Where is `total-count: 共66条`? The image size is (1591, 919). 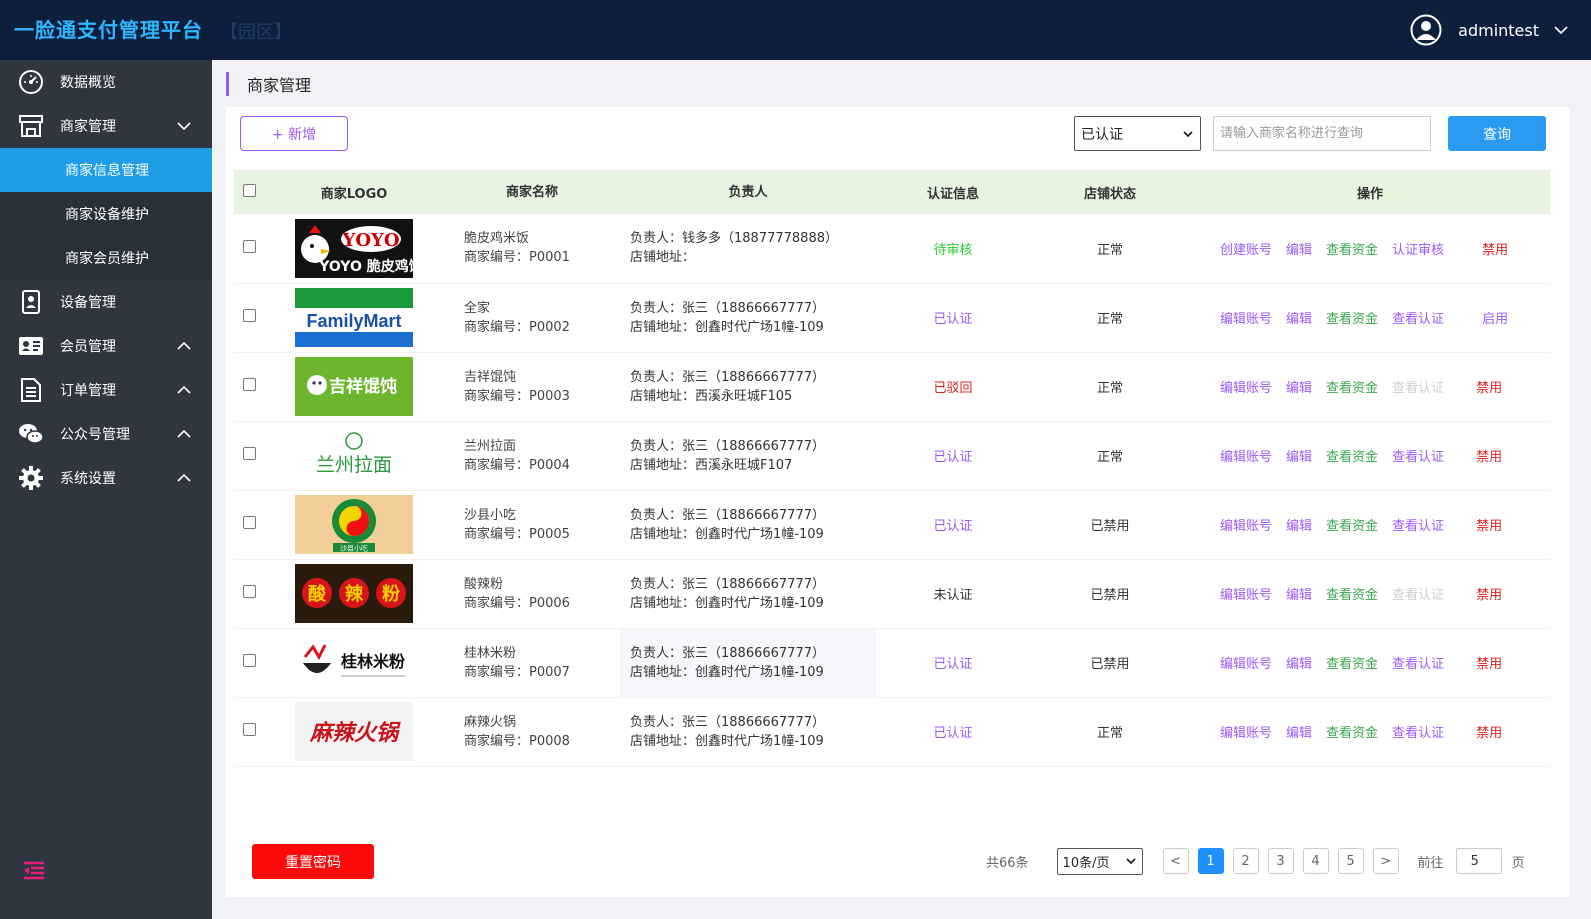 total-count: 共66条 is located at coordinates (1007, 863).